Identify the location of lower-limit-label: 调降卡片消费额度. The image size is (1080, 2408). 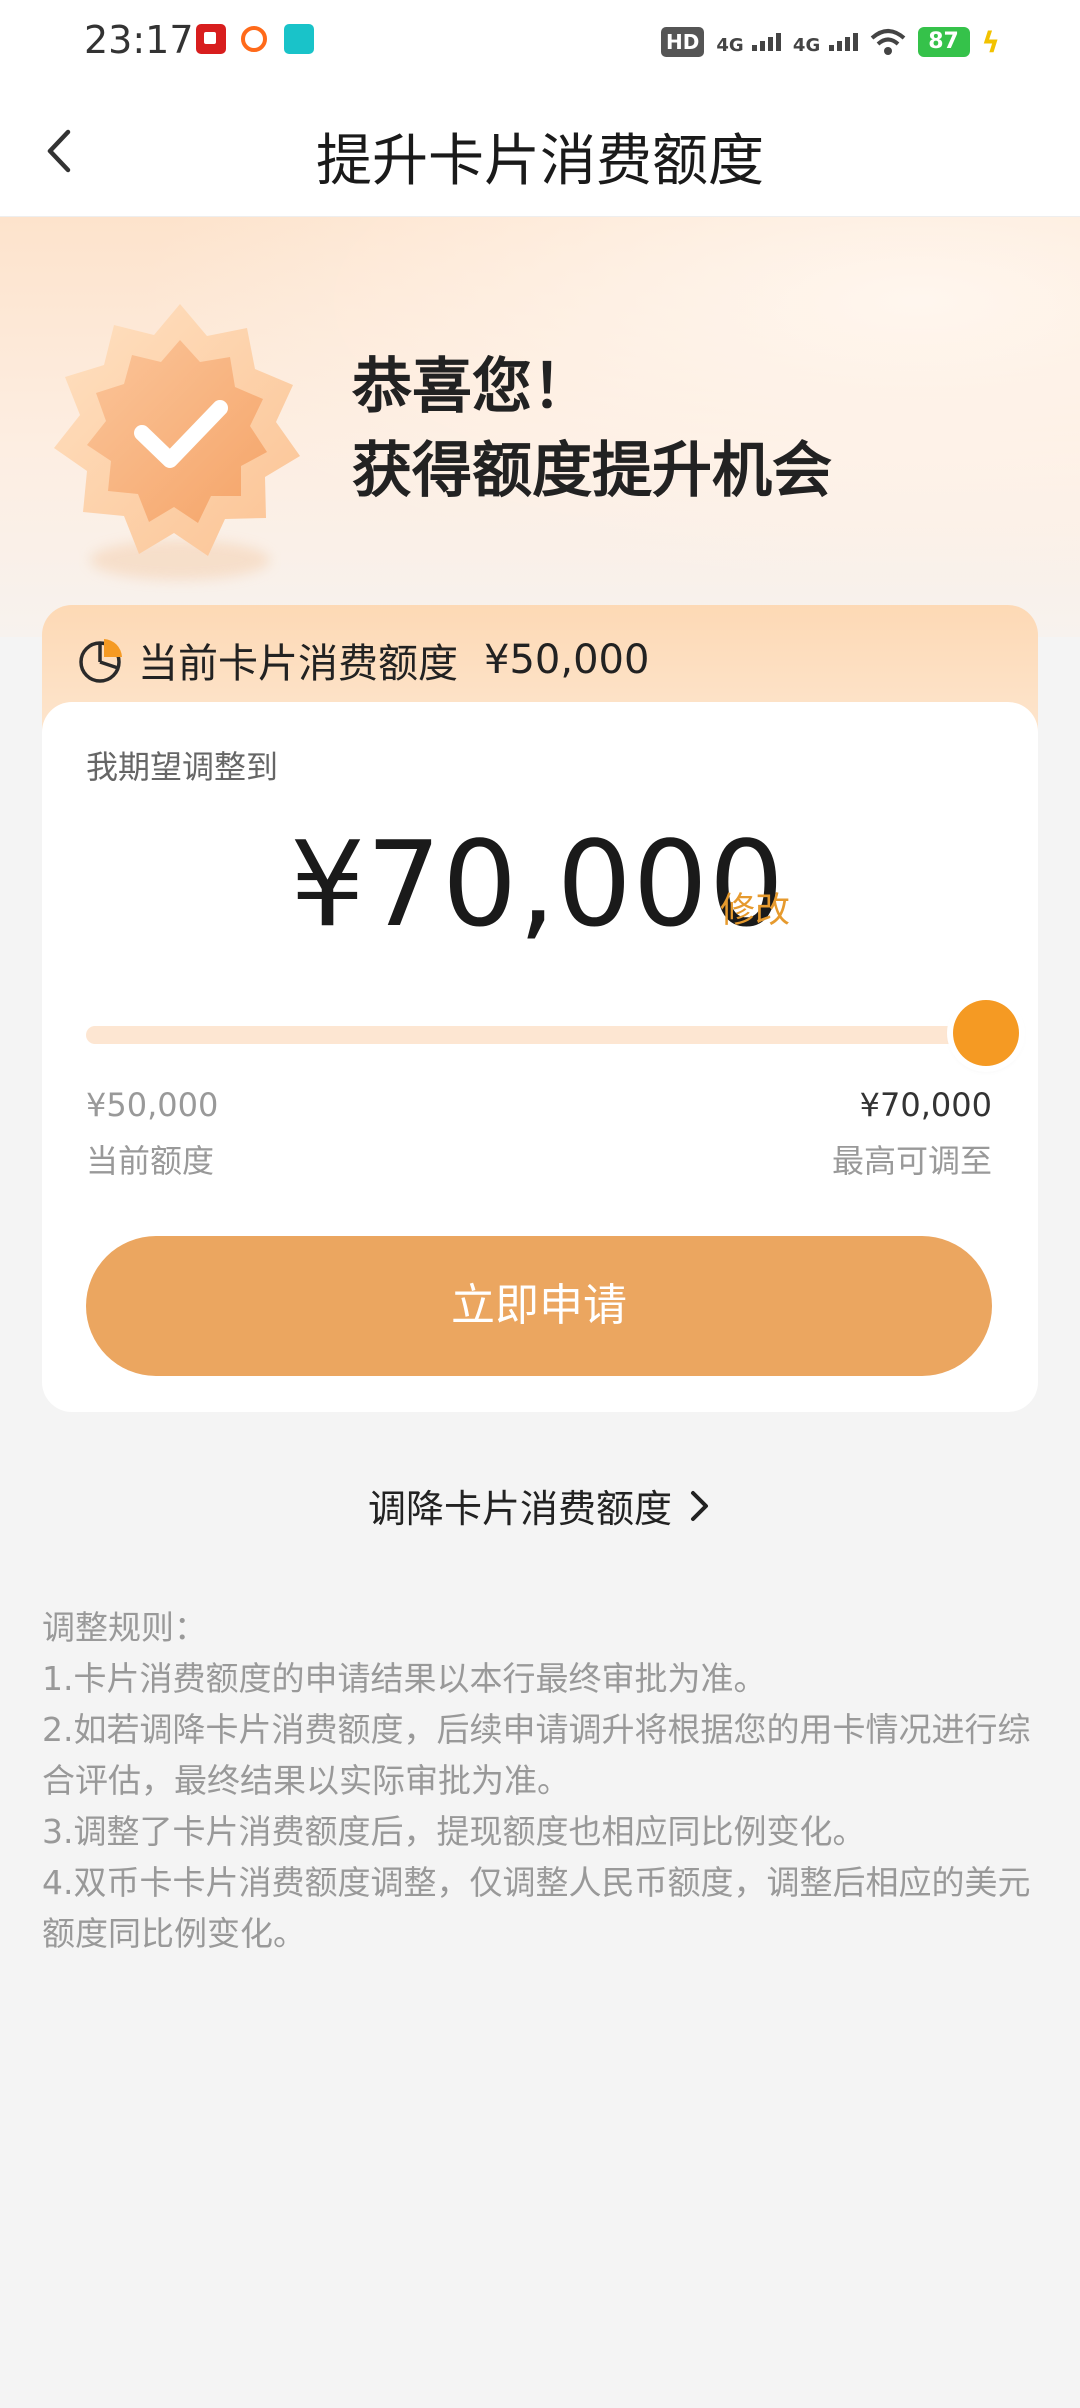
(519, 1509).